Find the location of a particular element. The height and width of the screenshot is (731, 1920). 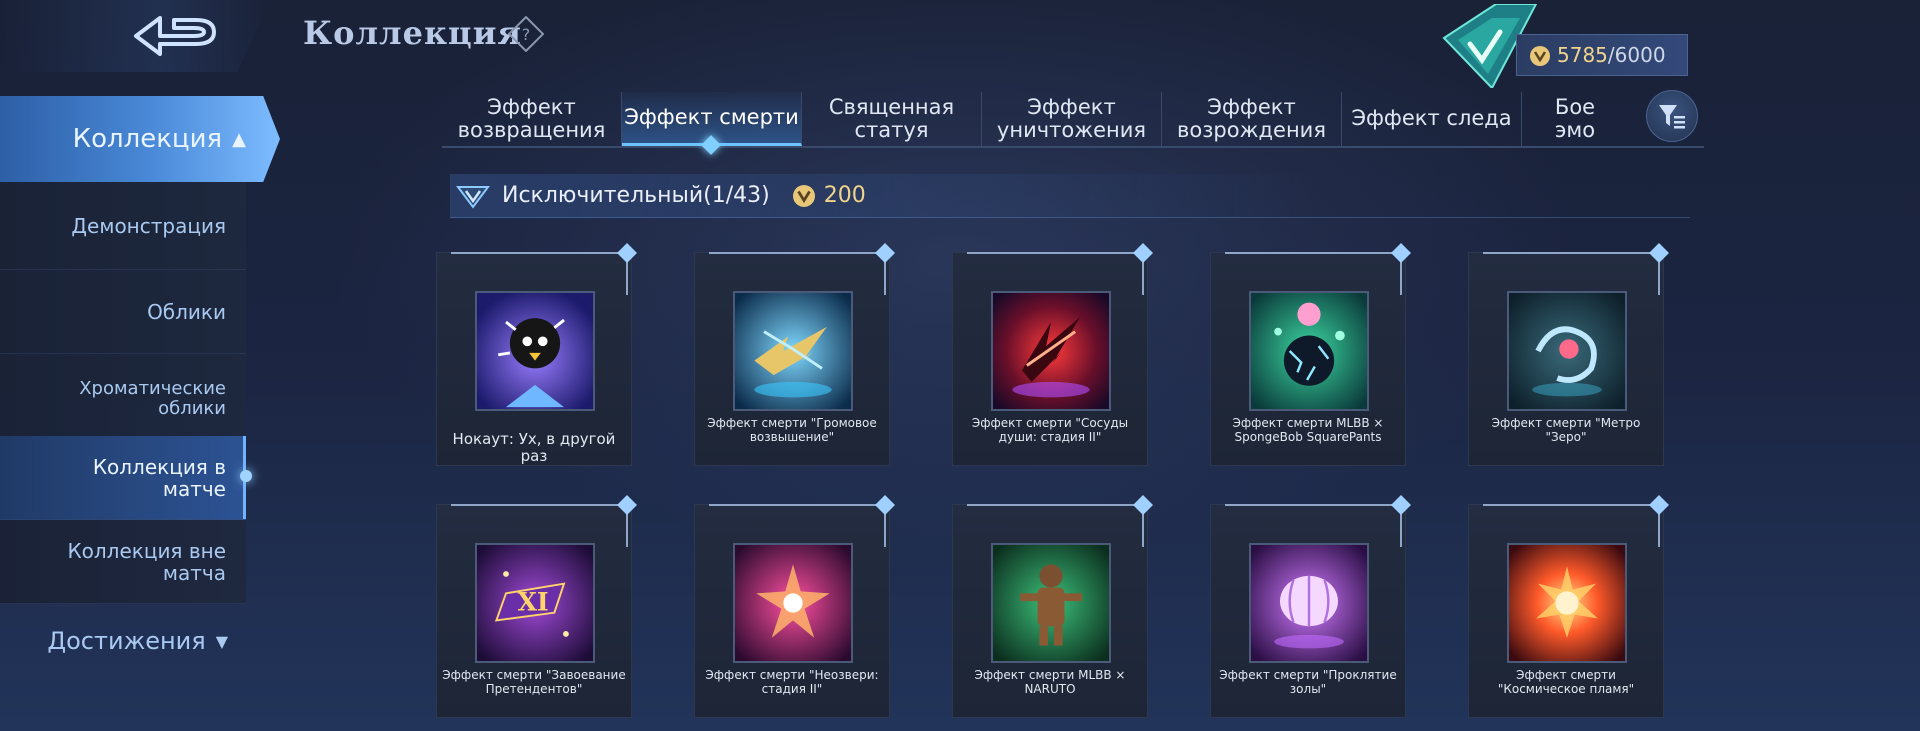

effect-name: Эффект смерти MLBB × NARUTO is located at coordinates (1050, 682).